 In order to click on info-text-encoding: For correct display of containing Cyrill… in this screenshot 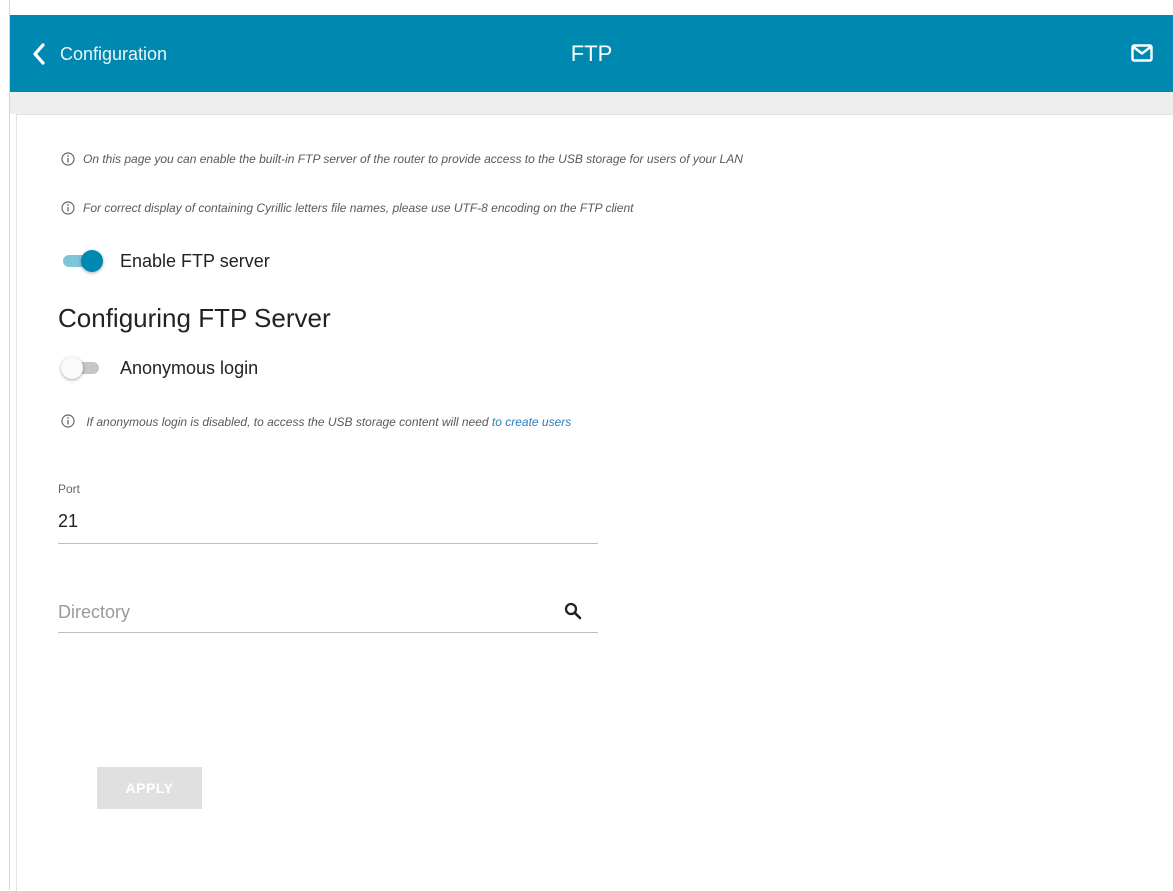, I will do `click(358, 208)`.